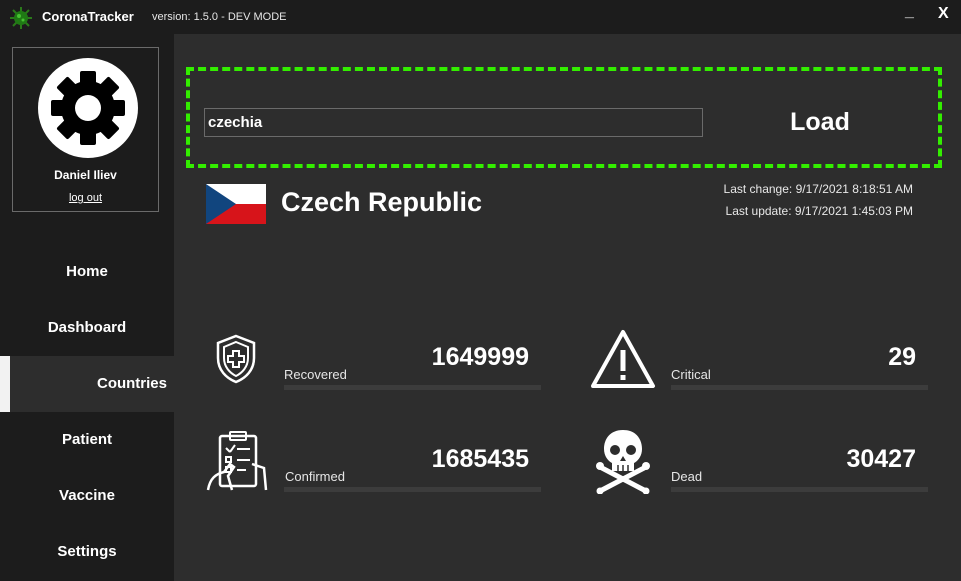 The width and height of the screenshot is (961, 581). What do you see at coordinates (412, 387) in the screenshot?
I see `recovered-bar` at bounding box center [412, 387].